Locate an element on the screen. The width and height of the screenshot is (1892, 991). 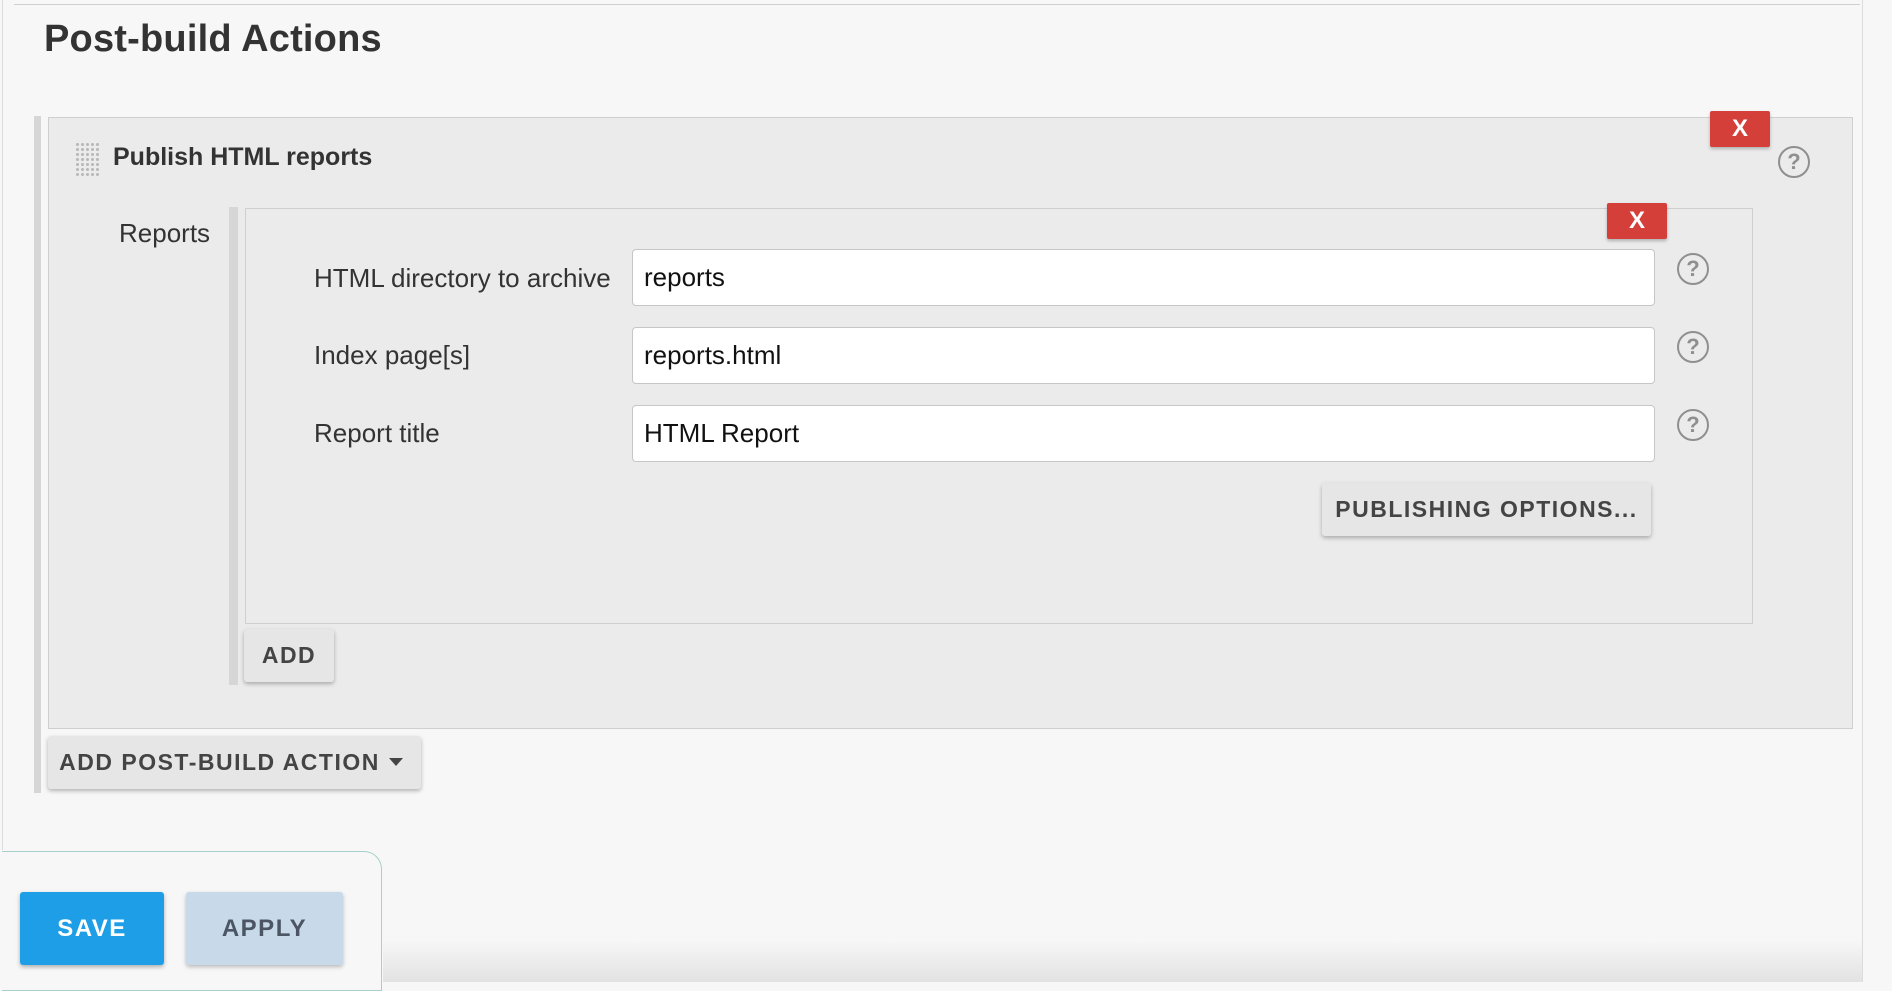
delete-publisher-button: X is located at coordinates (1740, 129).